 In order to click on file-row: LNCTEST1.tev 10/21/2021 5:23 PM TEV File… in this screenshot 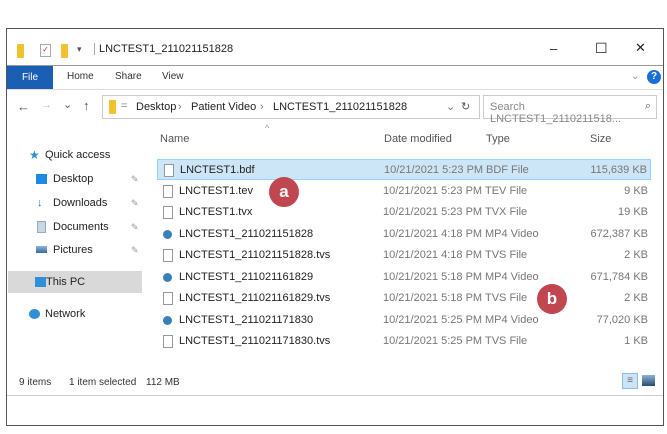, I will do `click(404, 191)`.